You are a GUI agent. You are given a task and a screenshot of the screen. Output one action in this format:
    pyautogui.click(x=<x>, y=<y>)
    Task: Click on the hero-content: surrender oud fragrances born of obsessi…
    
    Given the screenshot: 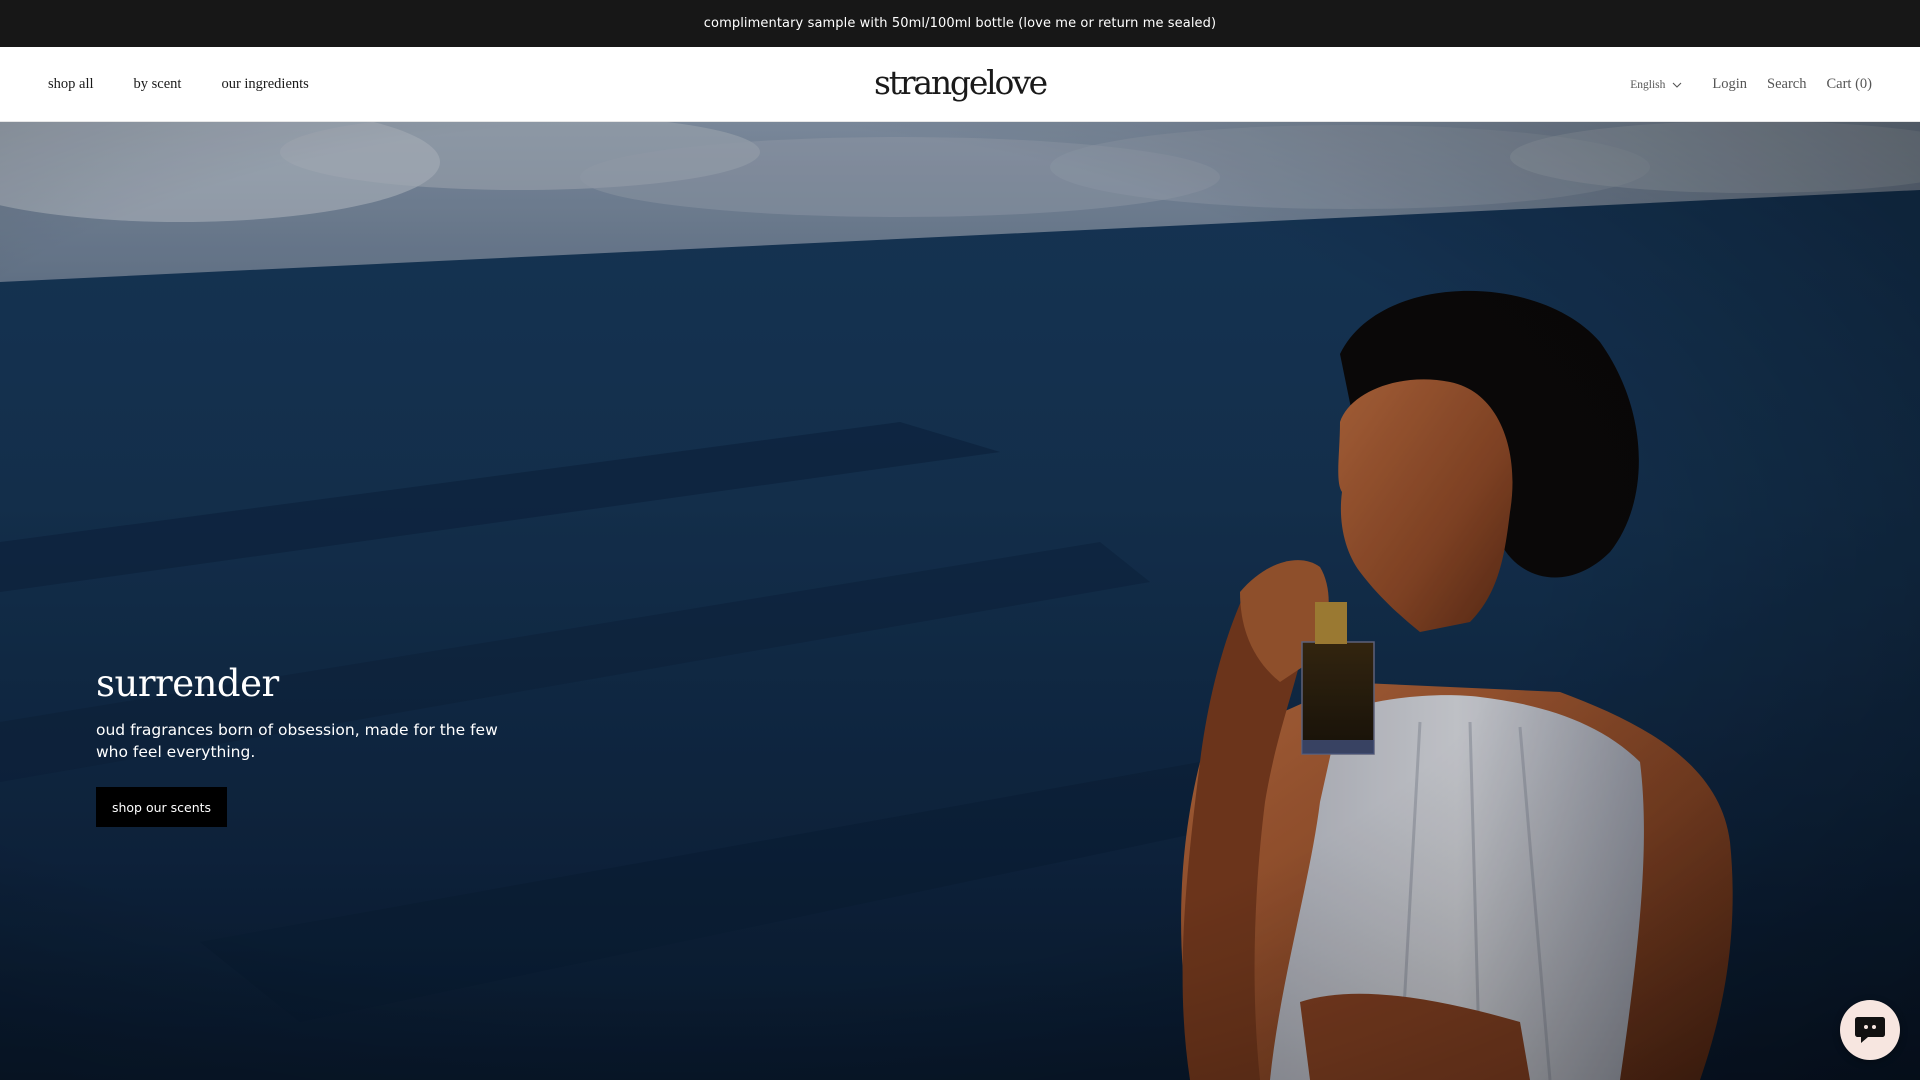 What is the action you would take?
    pyautogui.click(x=306, y=744)
    